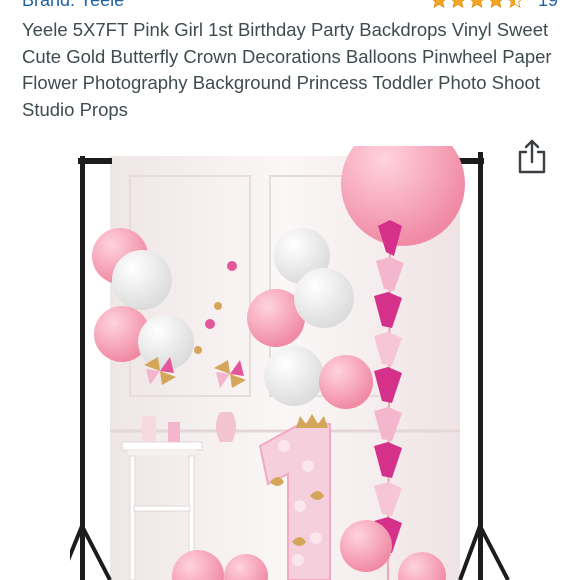  I want to click on share-icon, so click(532, 156).